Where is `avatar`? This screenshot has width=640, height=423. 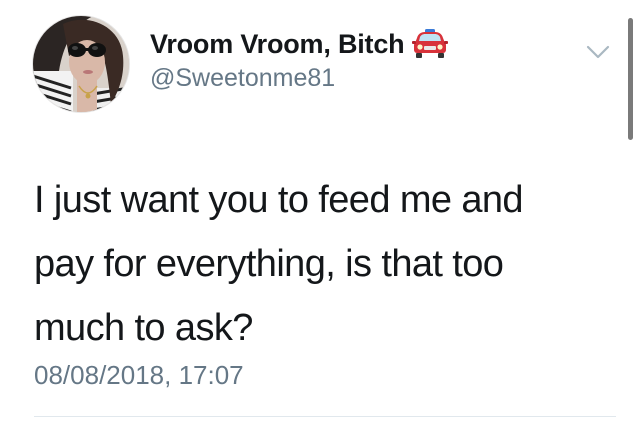
avatar is located at coordinates (81, 64).